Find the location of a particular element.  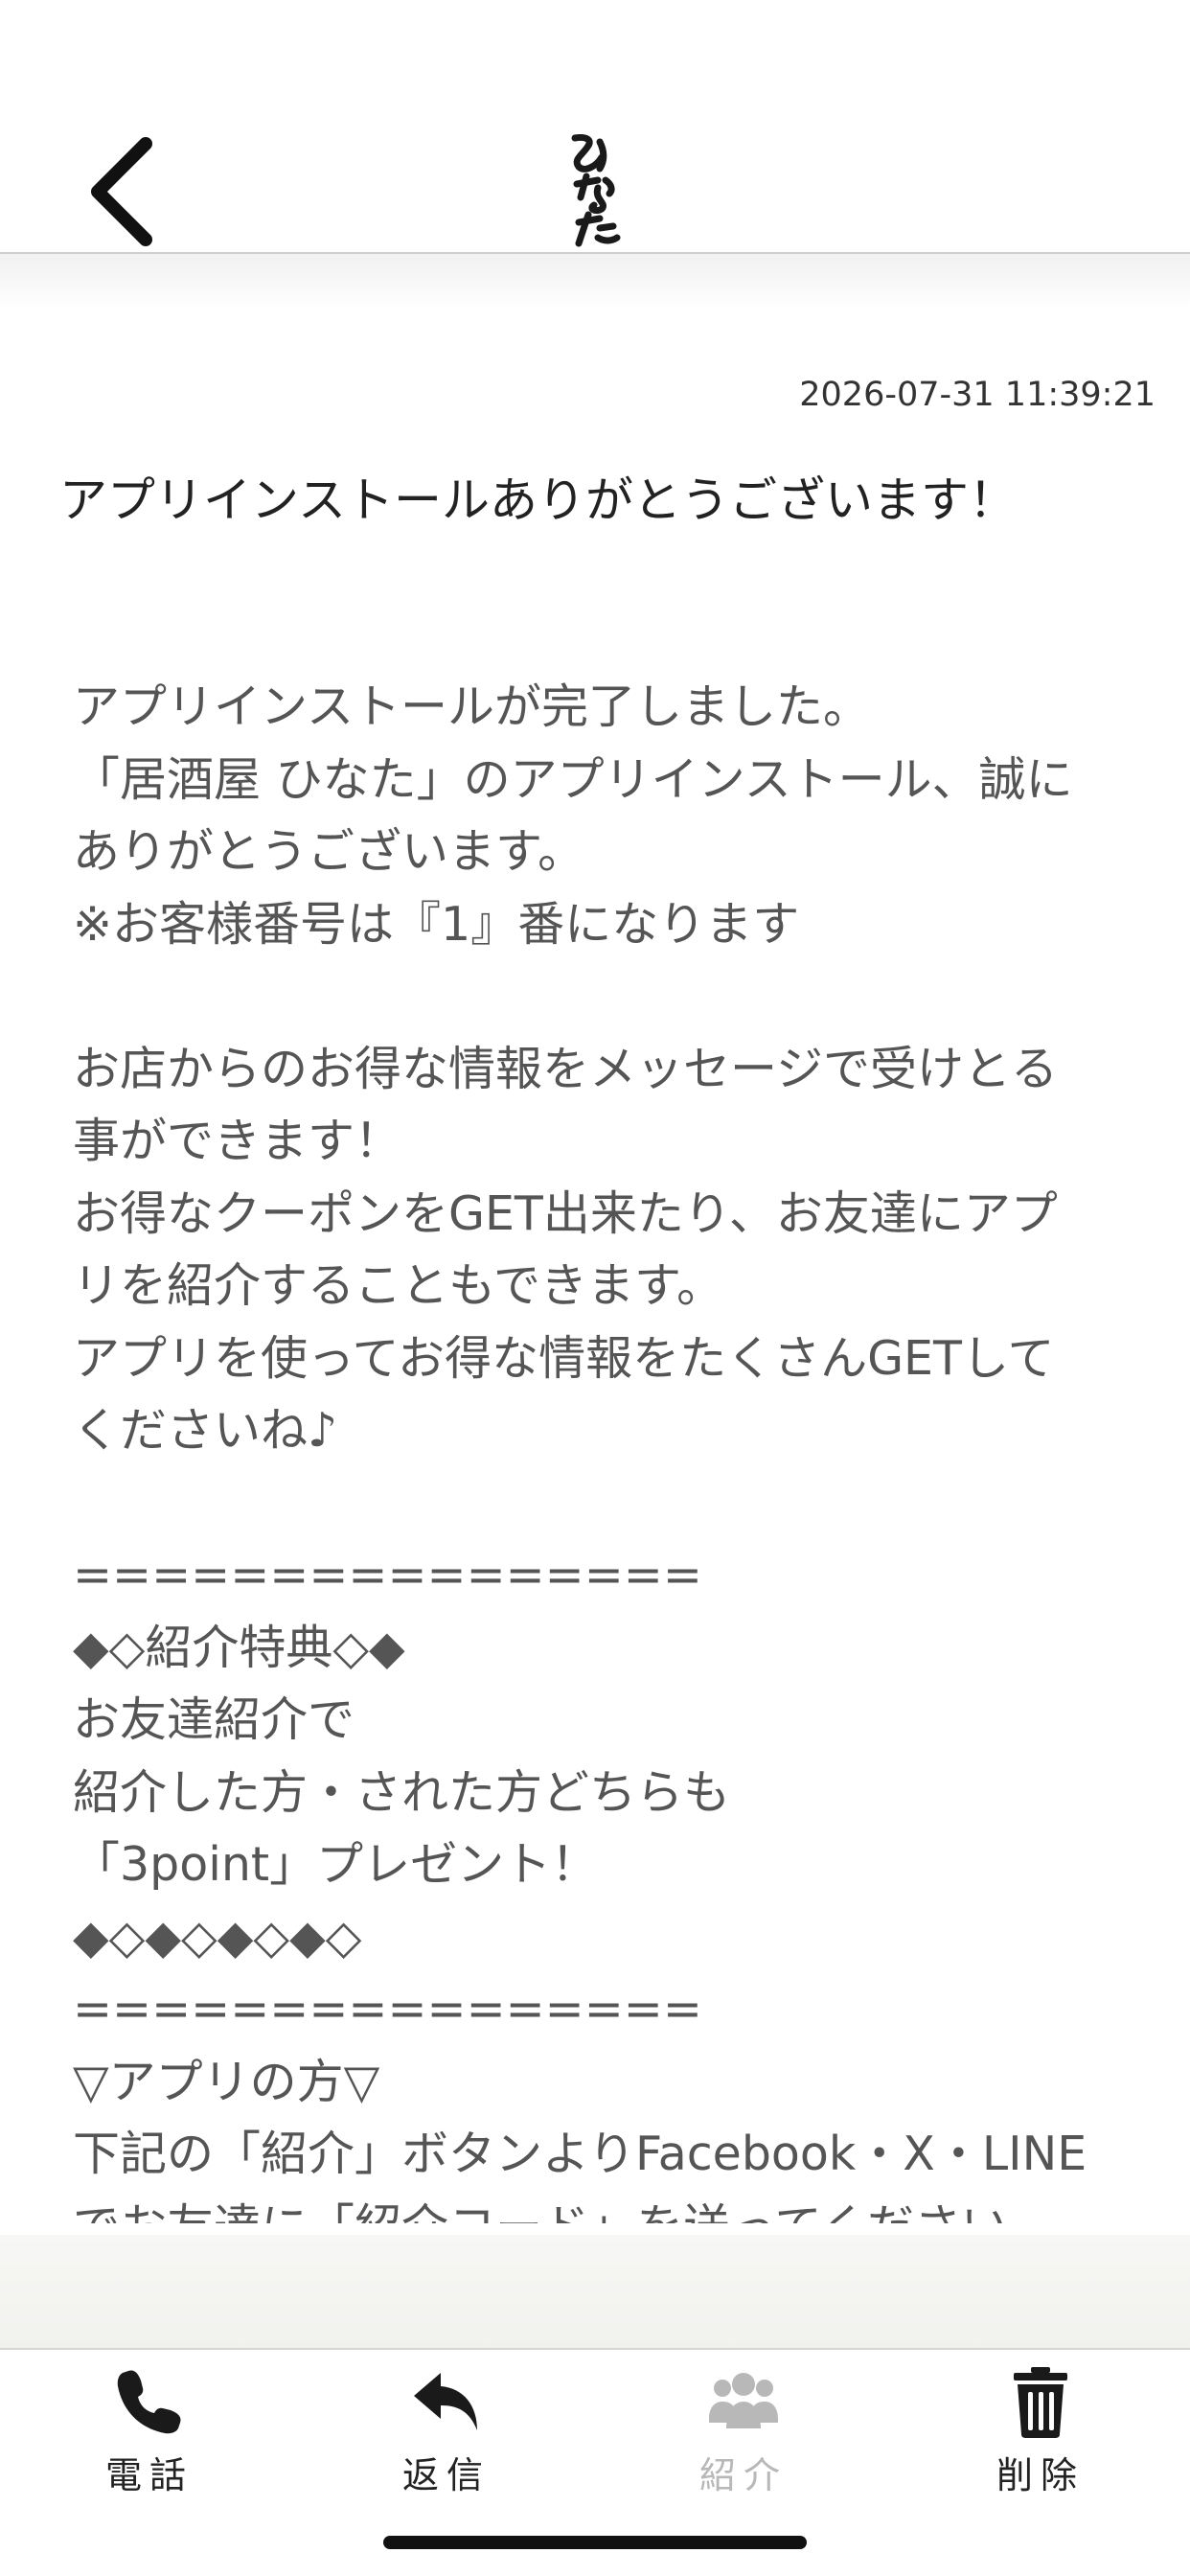

reply-button: 返信 is located at coordinates (447, 2440).